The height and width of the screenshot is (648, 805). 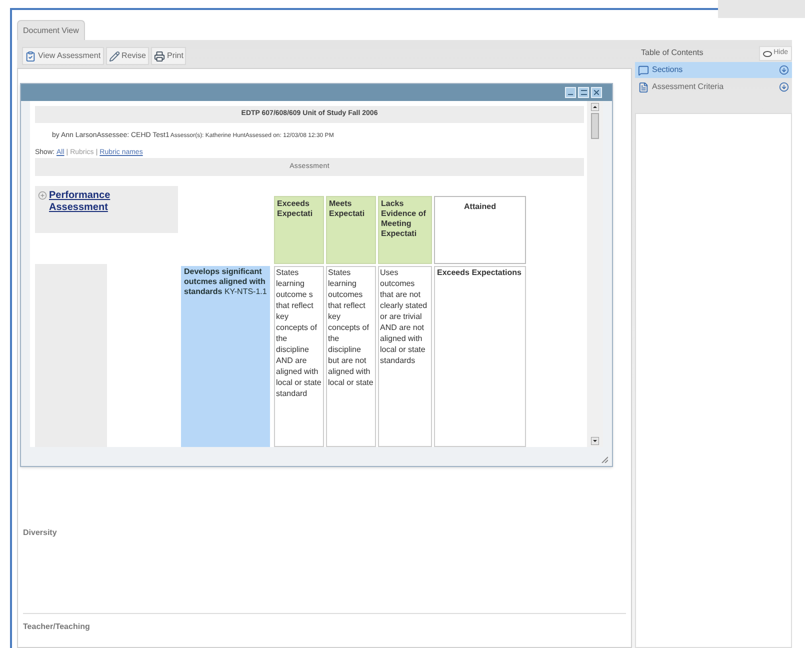 I want to click on view-button: View Assessment, so click(x=63, y=56).